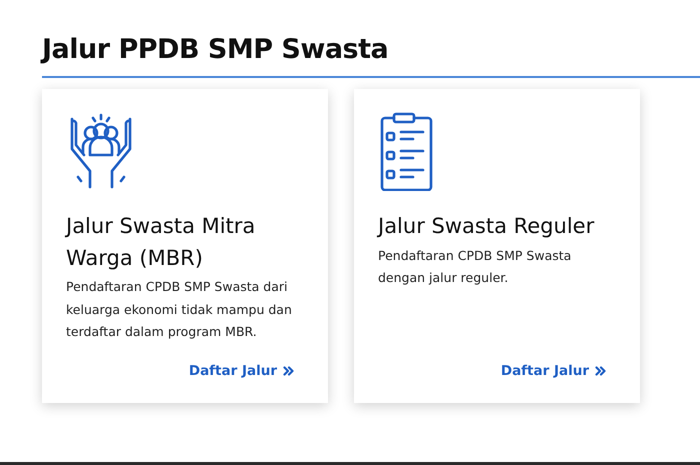 Image resolution: width=700 pixels, height=465 pixels. What do you see at coordinates (161, 242) in the screenshot?
I see `card-title: Jalur Swasta Mitra Warga (MBR)` at bounding box center [161, 242].